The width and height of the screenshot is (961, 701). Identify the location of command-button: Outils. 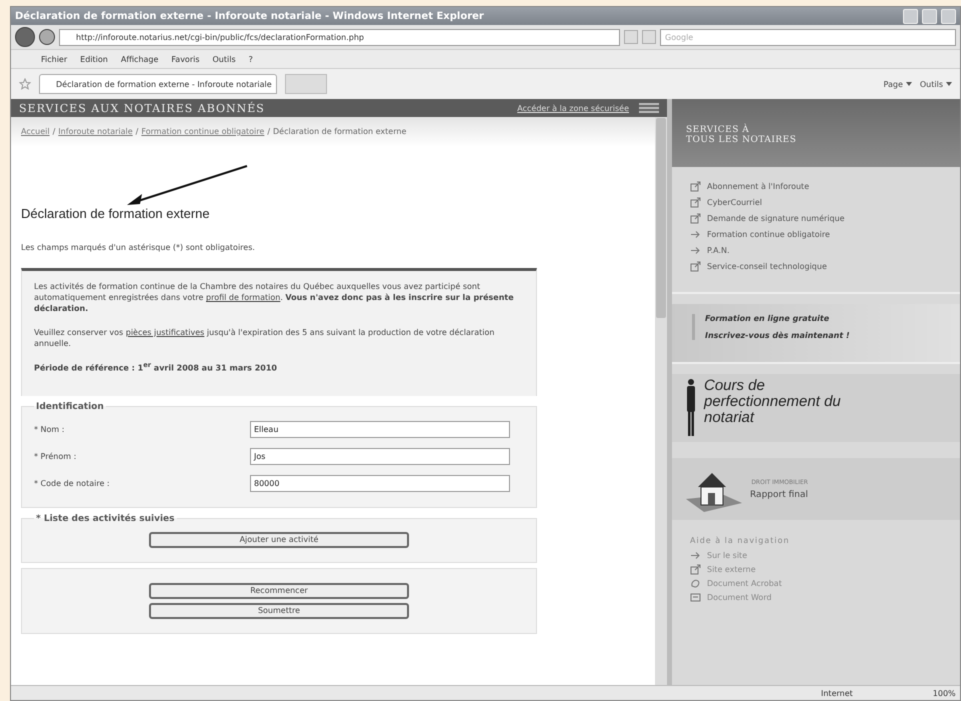
(936, 84).